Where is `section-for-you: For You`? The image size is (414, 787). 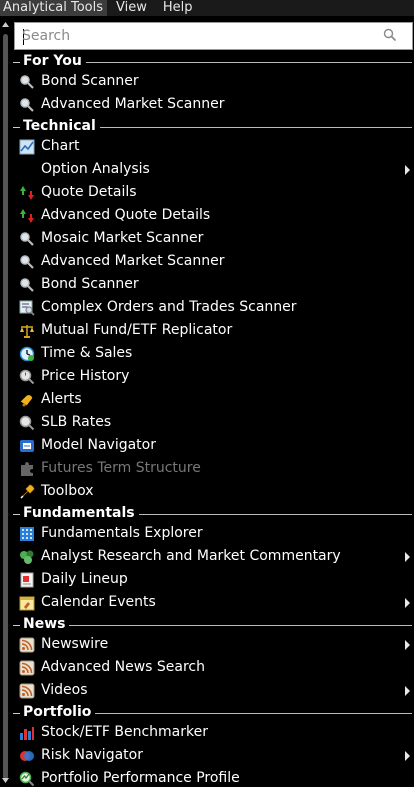
section-for-you: For You is located at coordinates (213, 62).